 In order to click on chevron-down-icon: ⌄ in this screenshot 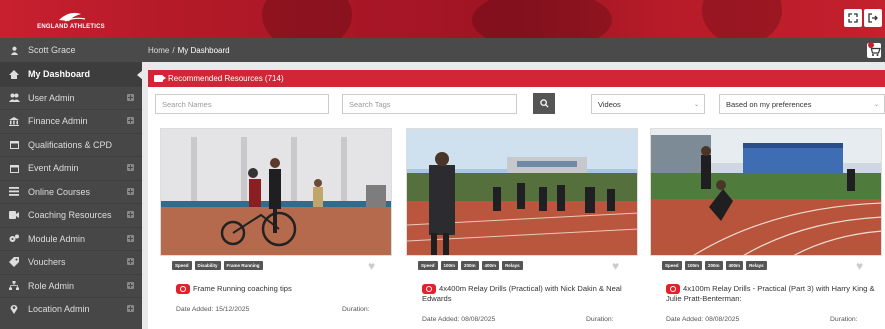, I will do `click(876, 105)`.